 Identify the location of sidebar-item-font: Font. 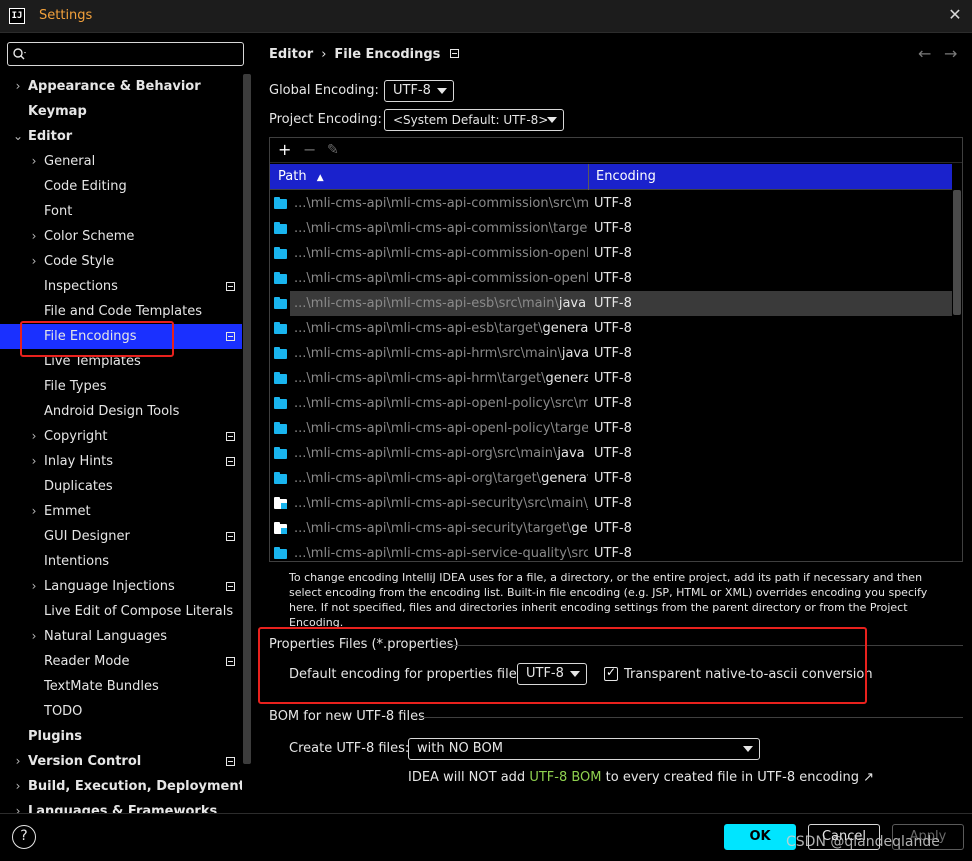
(121, 211).